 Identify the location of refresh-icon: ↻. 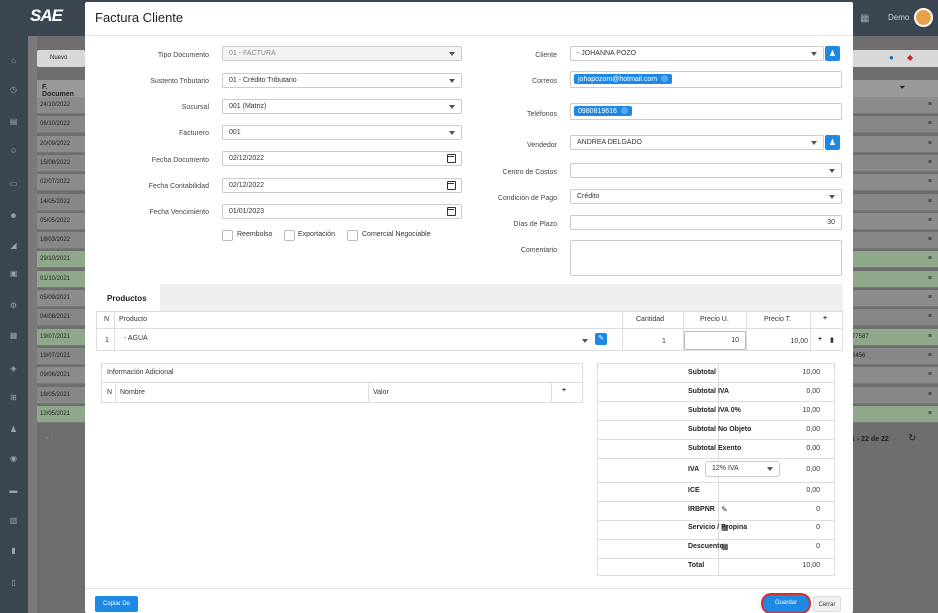
(912, 438).